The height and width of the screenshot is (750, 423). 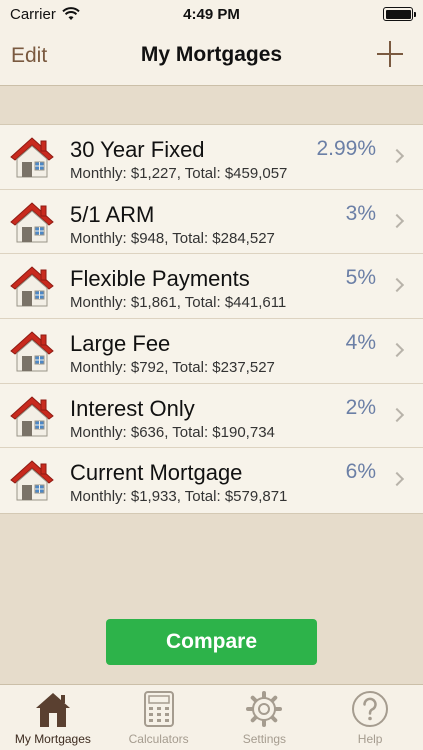 I want to click on tab-help: Help, so click(x=370, y=717).